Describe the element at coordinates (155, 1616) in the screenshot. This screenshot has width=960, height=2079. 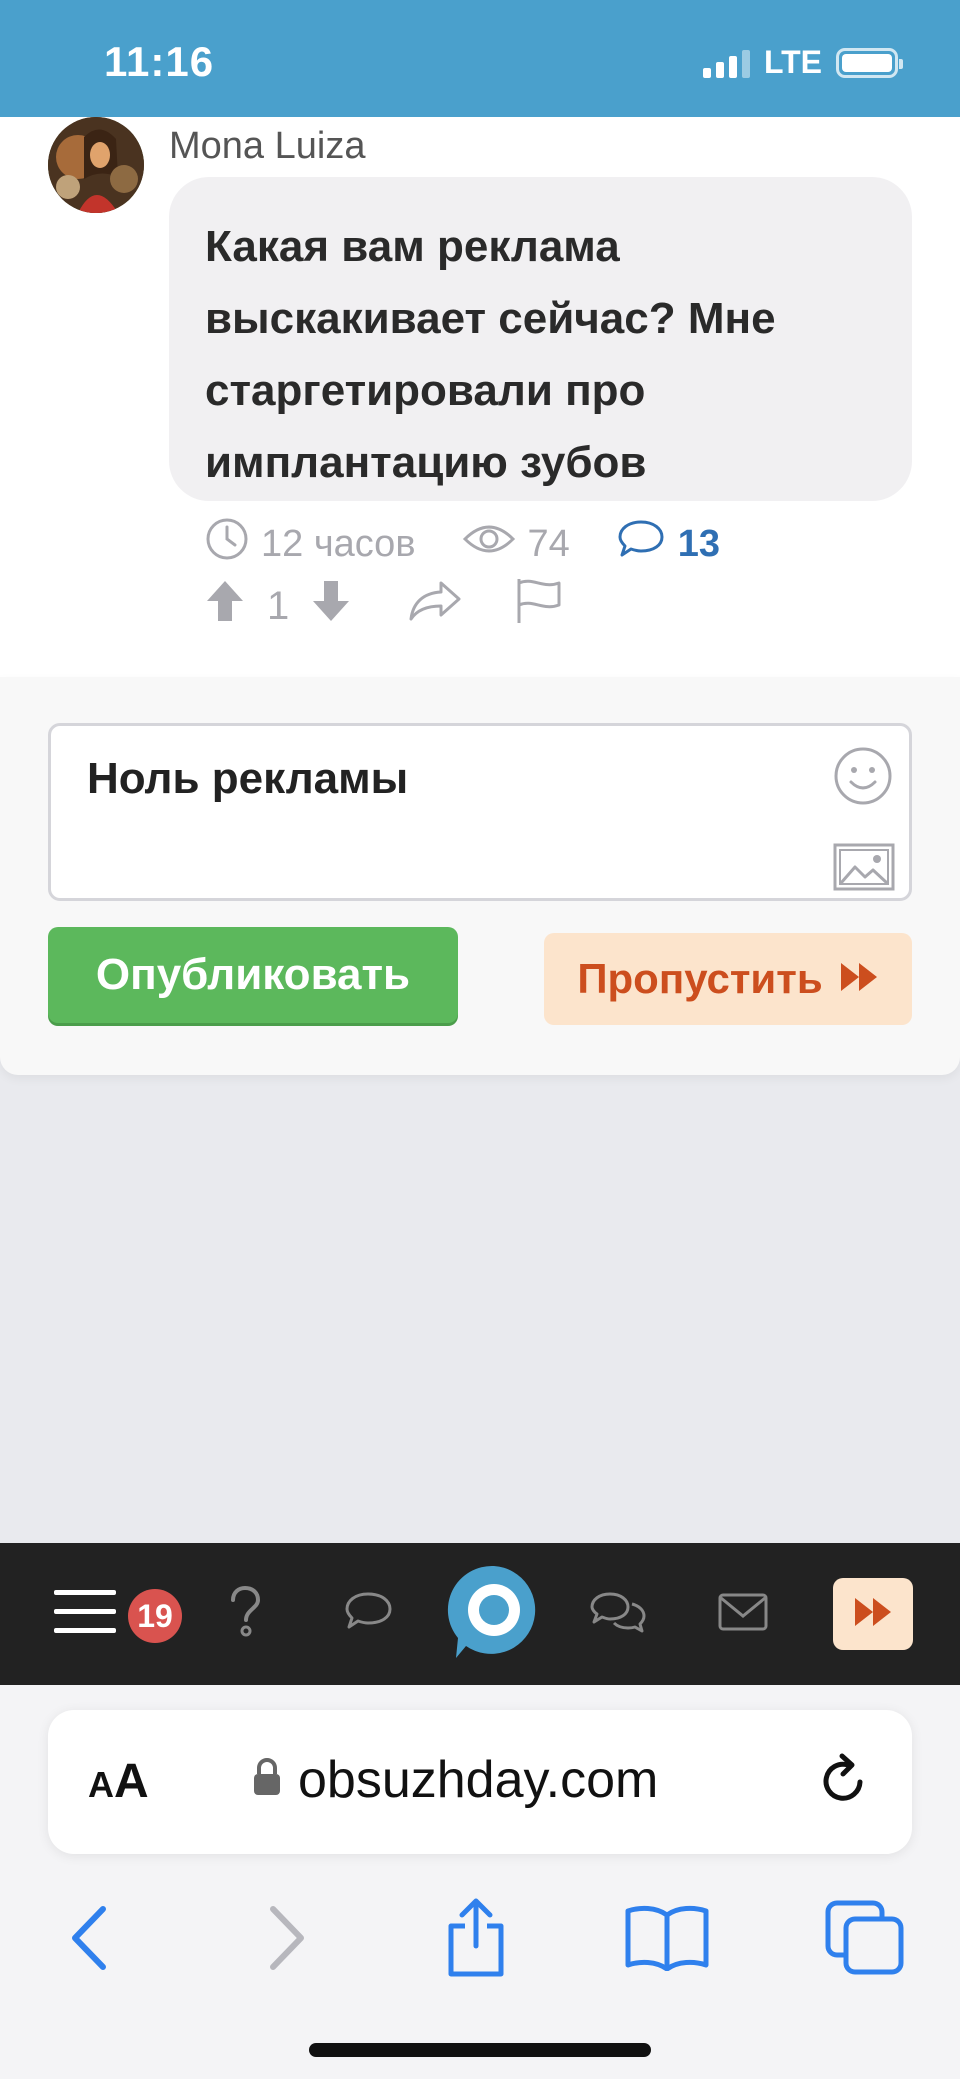
I see `notifications-badge: 19` at that location.